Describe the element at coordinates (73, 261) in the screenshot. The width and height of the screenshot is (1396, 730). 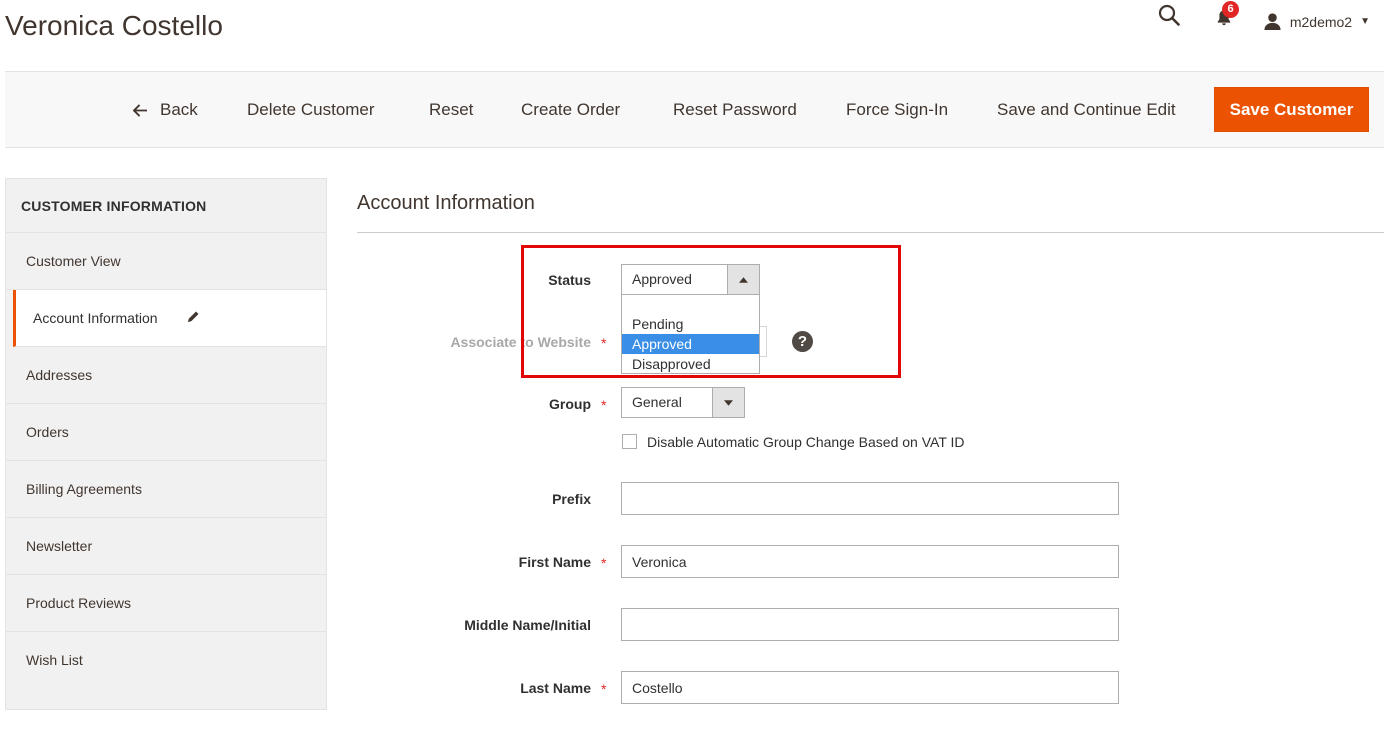
I see `sidebar-item-label: Customer View` at that location.